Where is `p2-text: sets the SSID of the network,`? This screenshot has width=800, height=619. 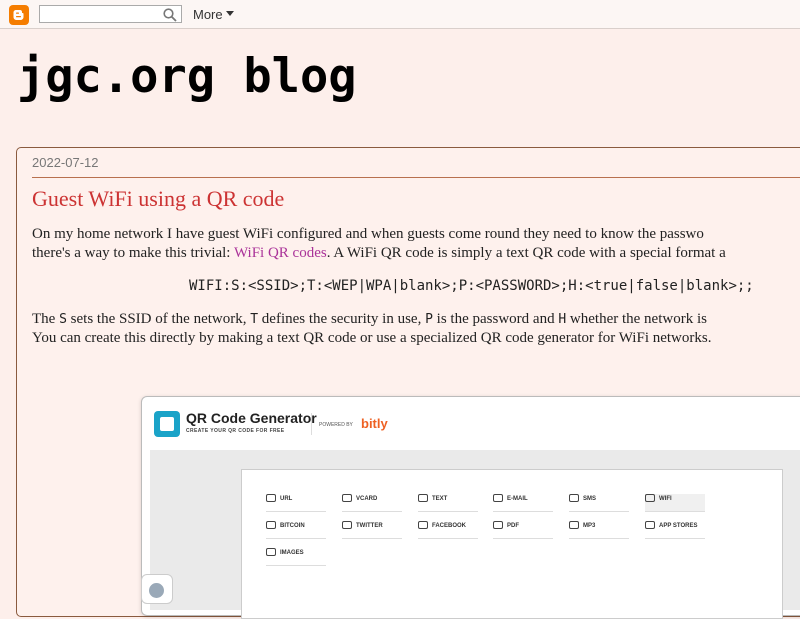
p2-text: sets the SSID of the network, is located at coordinates (158, 319).